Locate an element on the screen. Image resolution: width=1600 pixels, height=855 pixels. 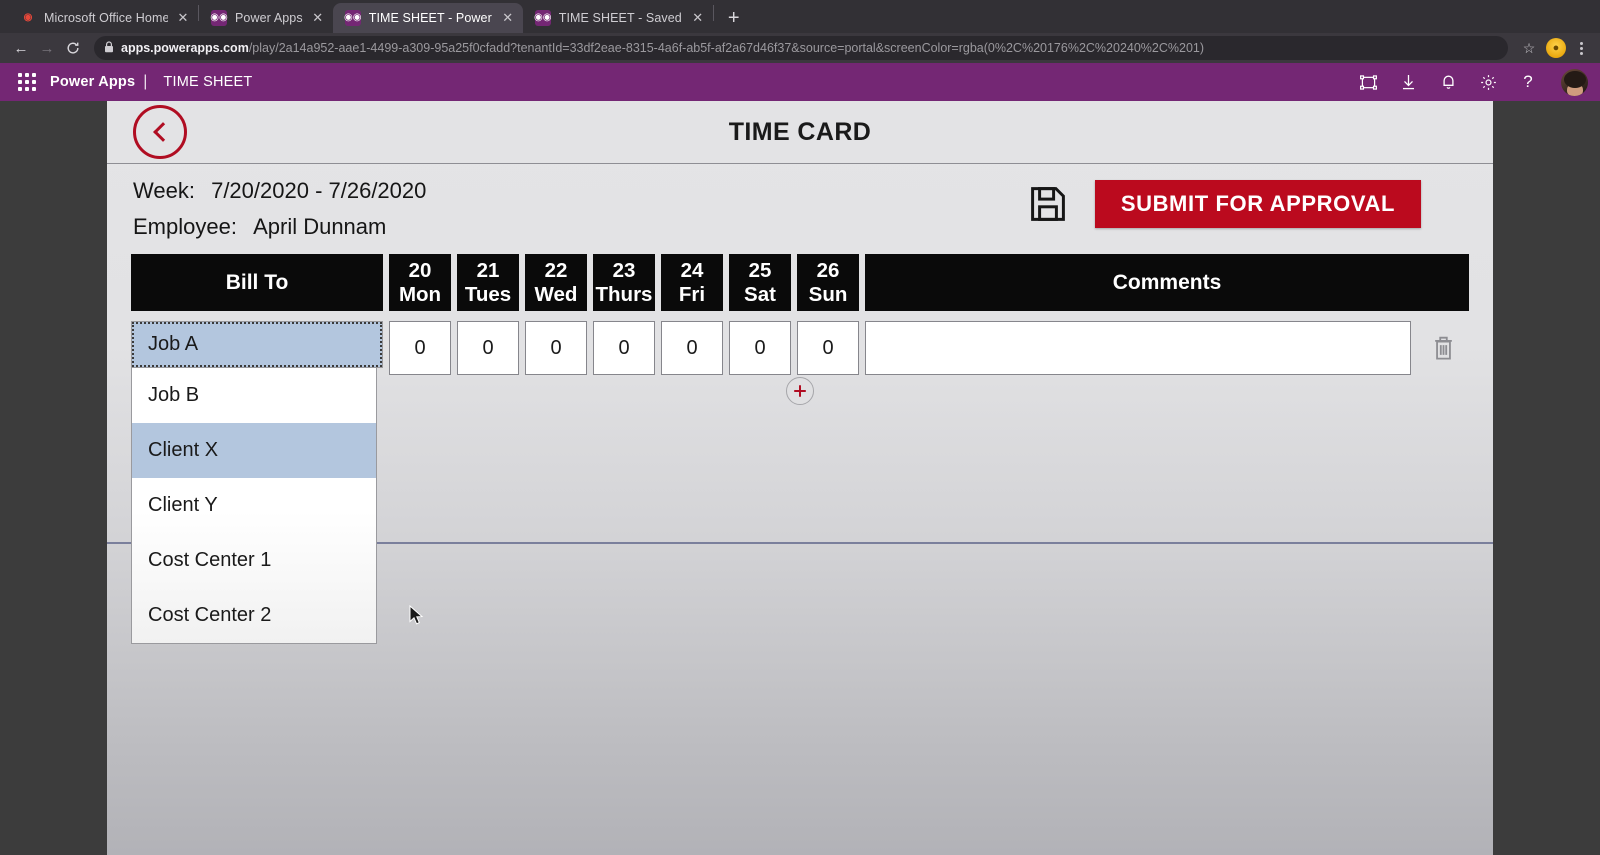
fullscreen-icon is located at coordinates (1368, 82).